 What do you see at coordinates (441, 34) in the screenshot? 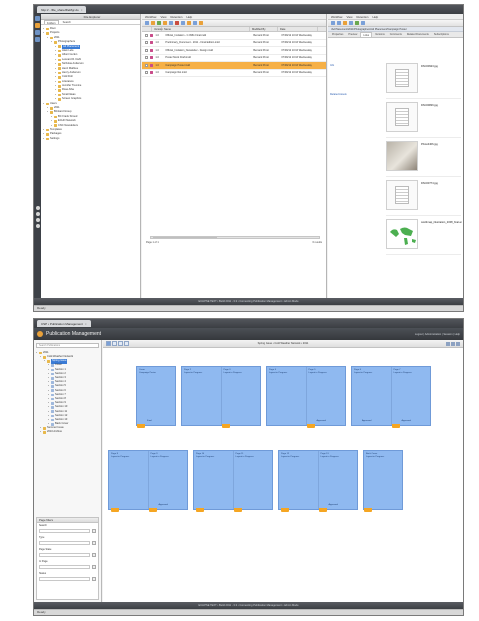
I see `preview-tab: Subscriptions` at bounding box center [441, 34].